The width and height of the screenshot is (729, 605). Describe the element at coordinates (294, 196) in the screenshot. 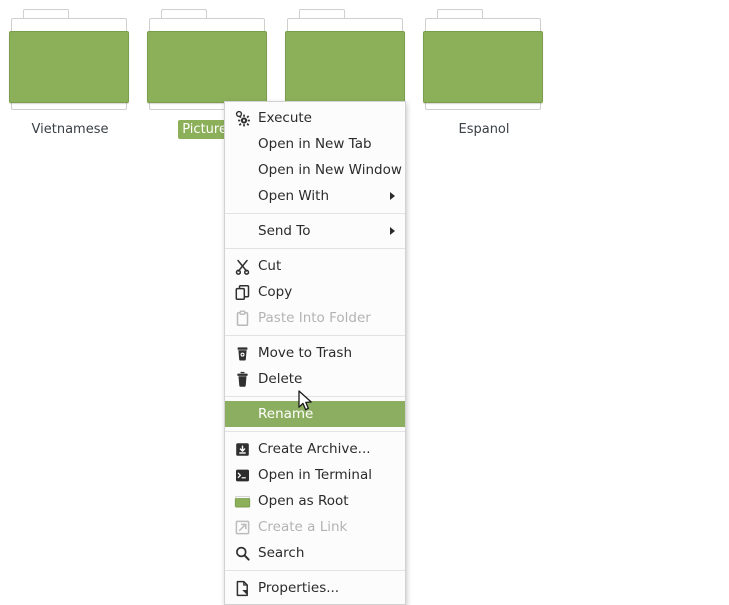

I see `menu-item-label: Open With` at that location.